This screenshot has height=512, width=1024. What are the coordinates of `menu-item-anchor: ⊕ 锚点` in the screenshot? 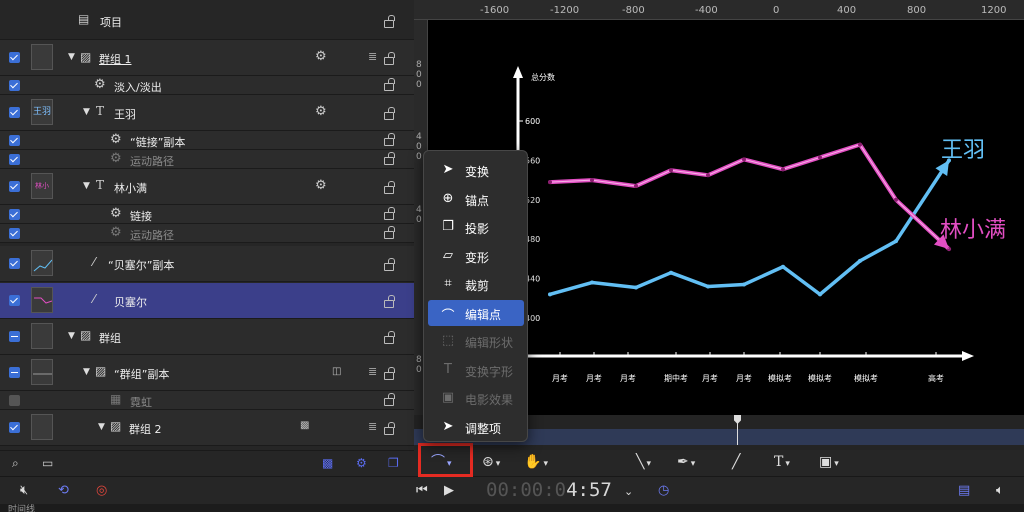 It's located at (476, 199).